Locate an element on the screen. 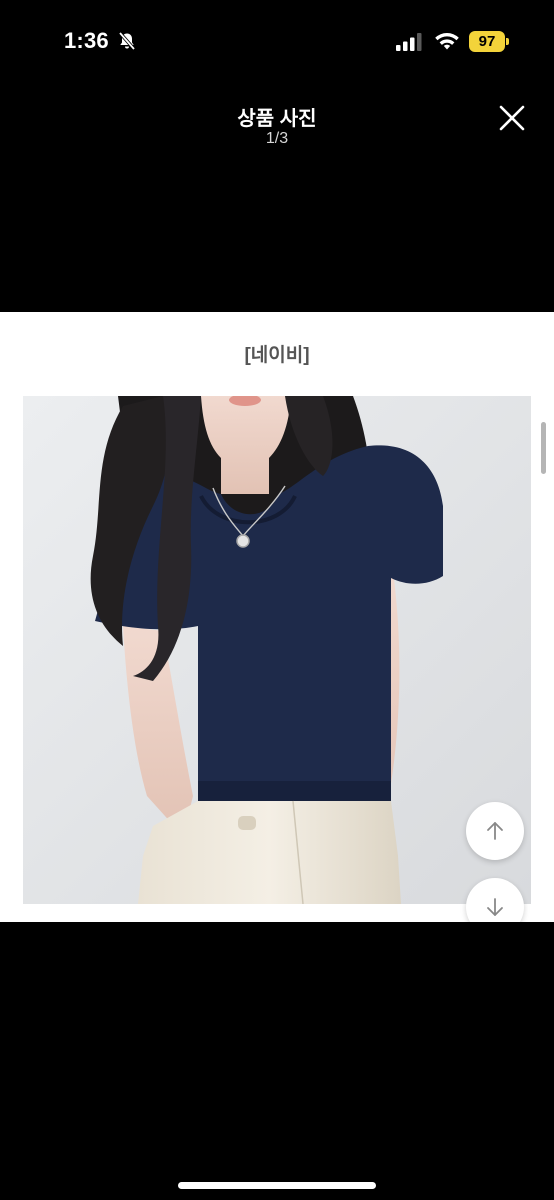 This screenshot has height=1200, width=554. home-indicator is located at coordinates (277, 1185).